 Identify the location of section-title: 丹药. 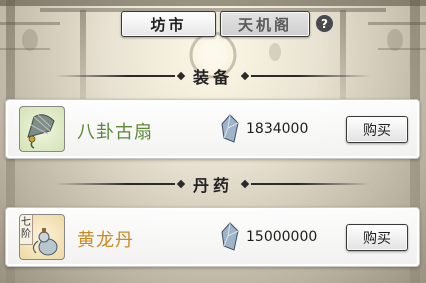
(212, 185).